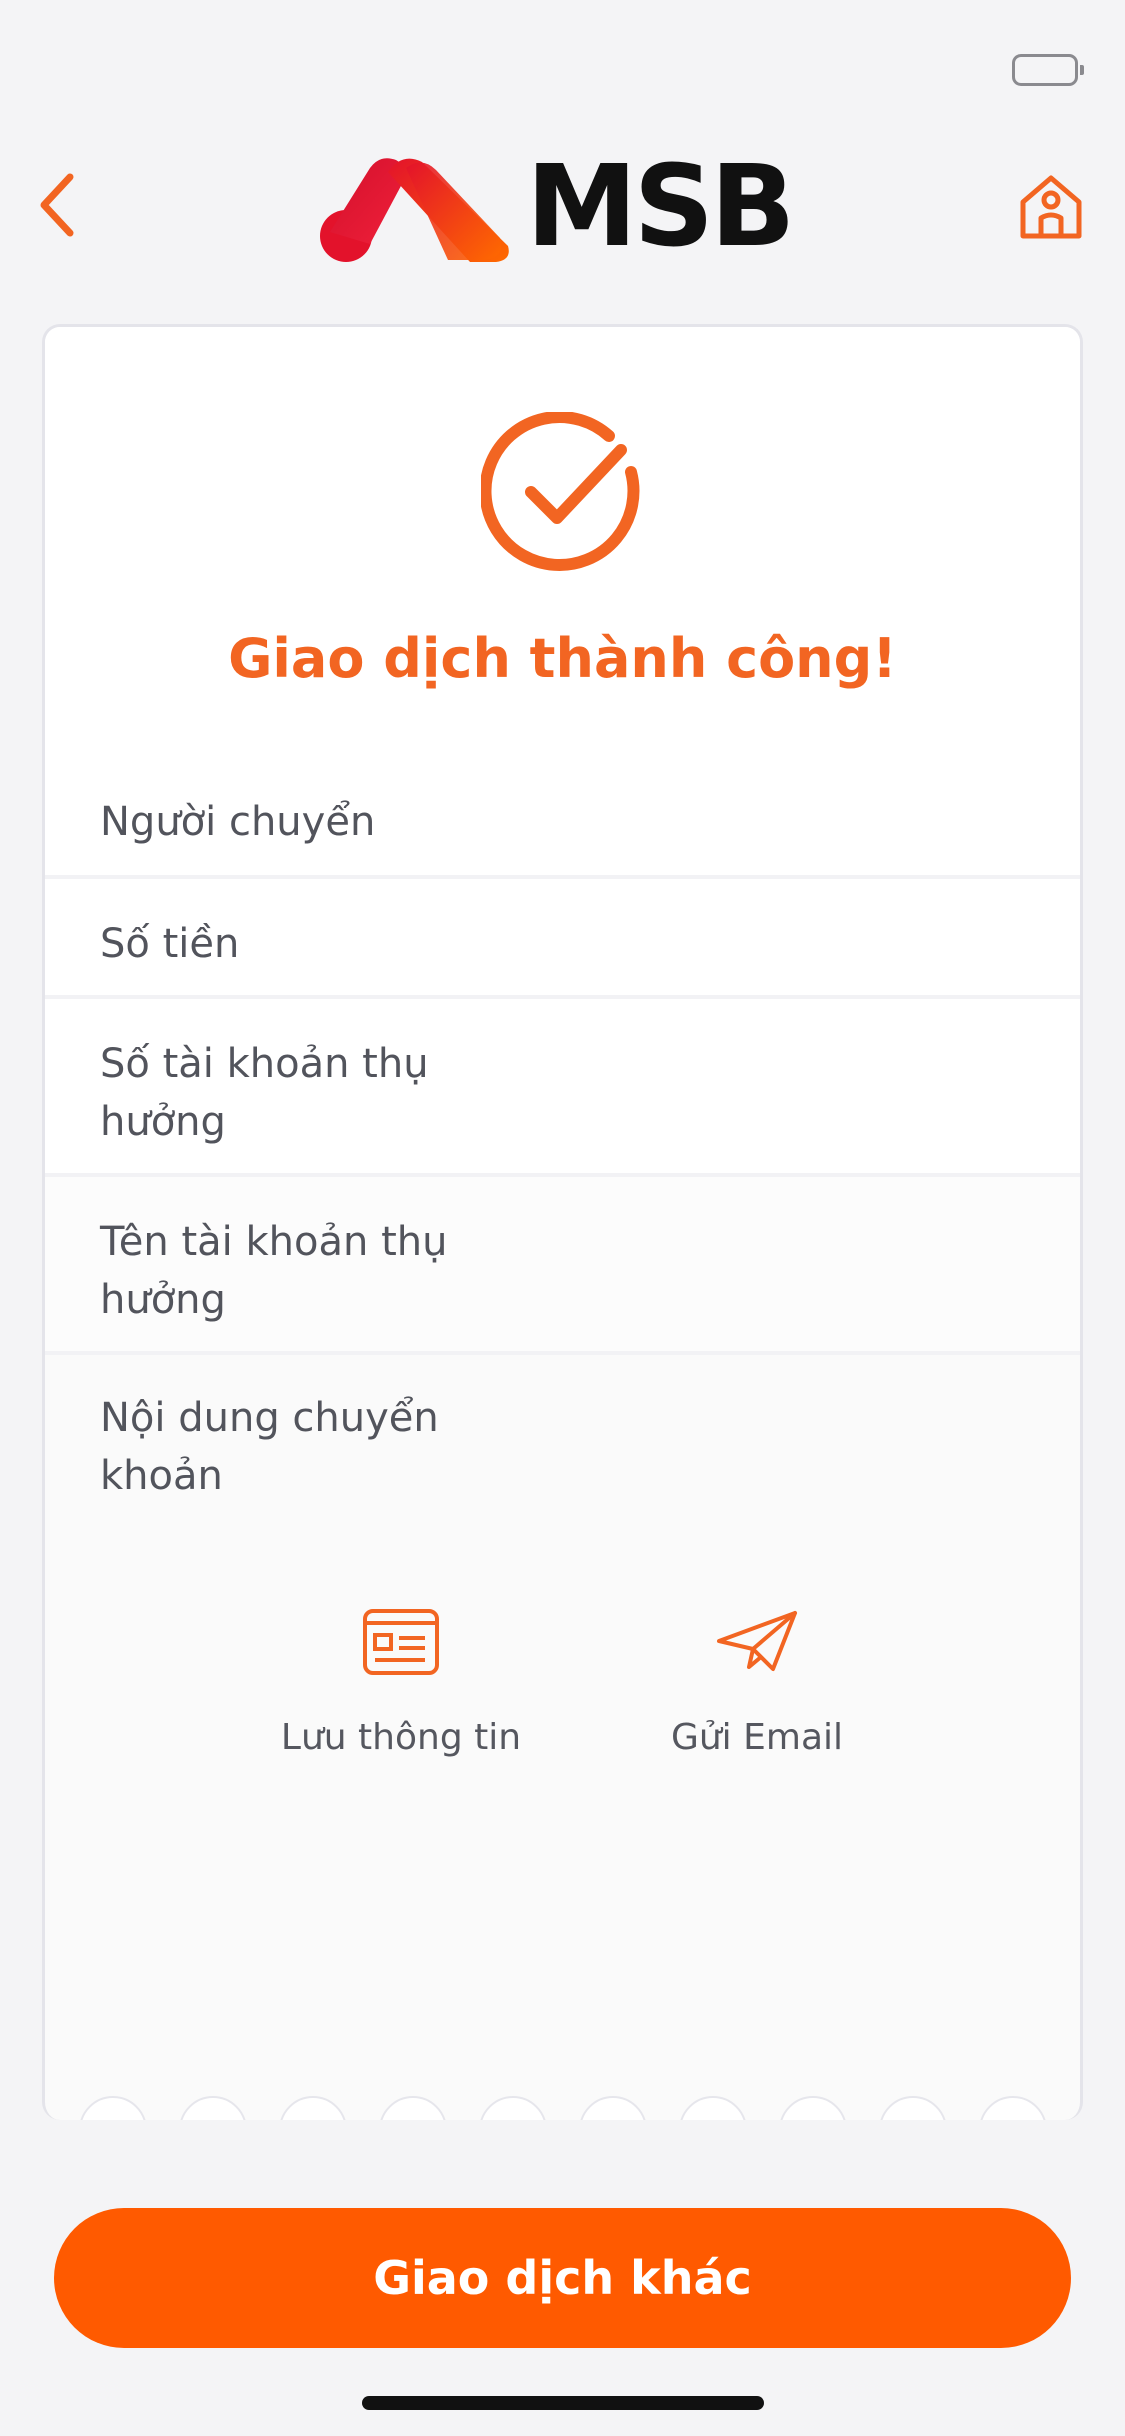 The image size is (1125, 2436). Describe the element at coordinates (562, 70) in the screenshot. I see `status-bar` at that location.